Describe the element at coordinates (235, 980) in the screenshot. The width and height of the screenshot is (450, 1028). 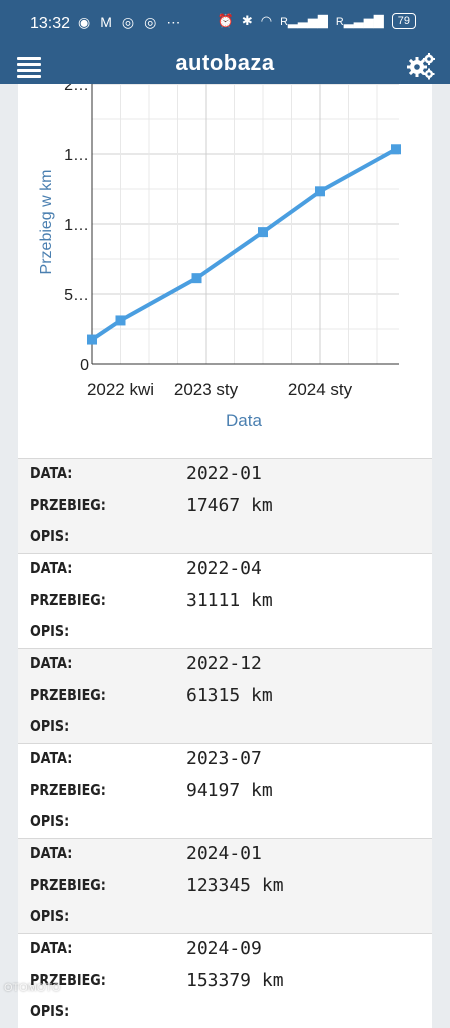
I see `entry-mileage: 153379 km` at that location.